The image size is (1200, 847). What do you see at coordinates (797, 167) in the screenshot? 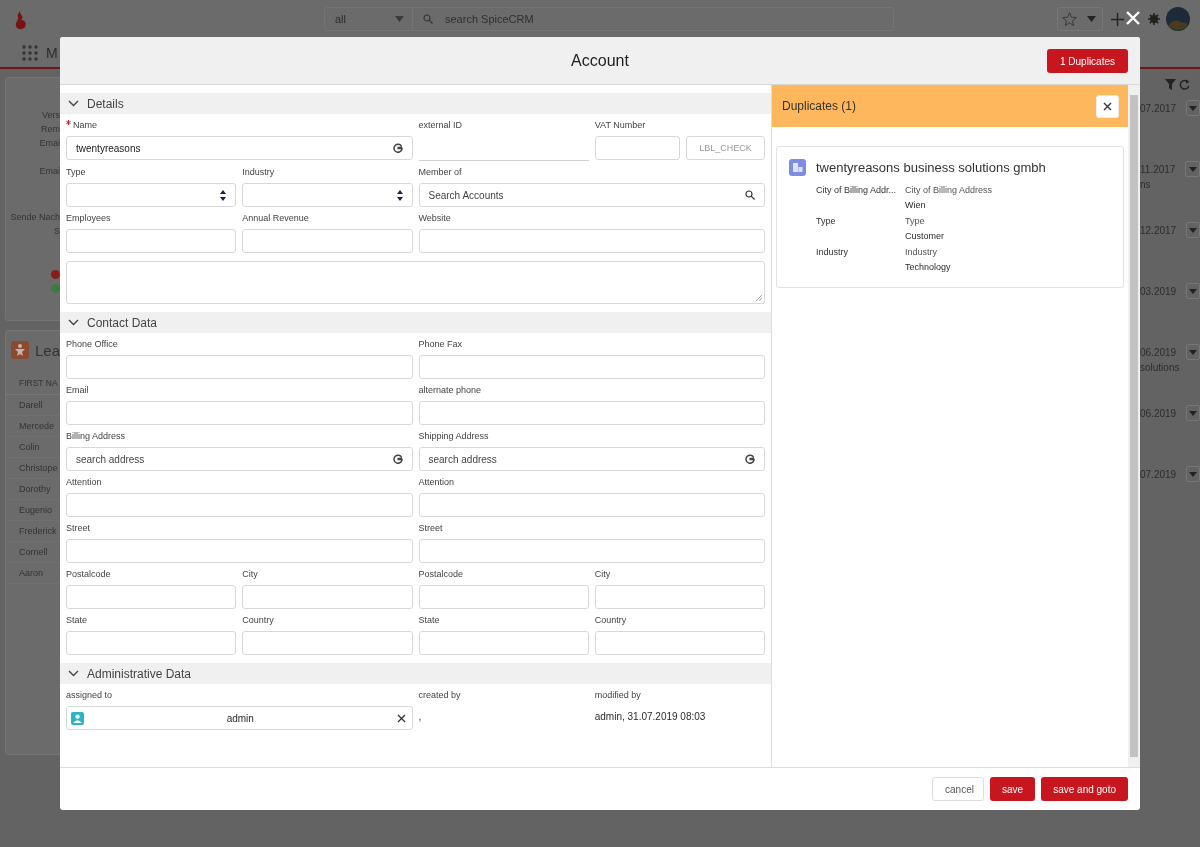
I see `account-icon` at bounding box center [797, 167].